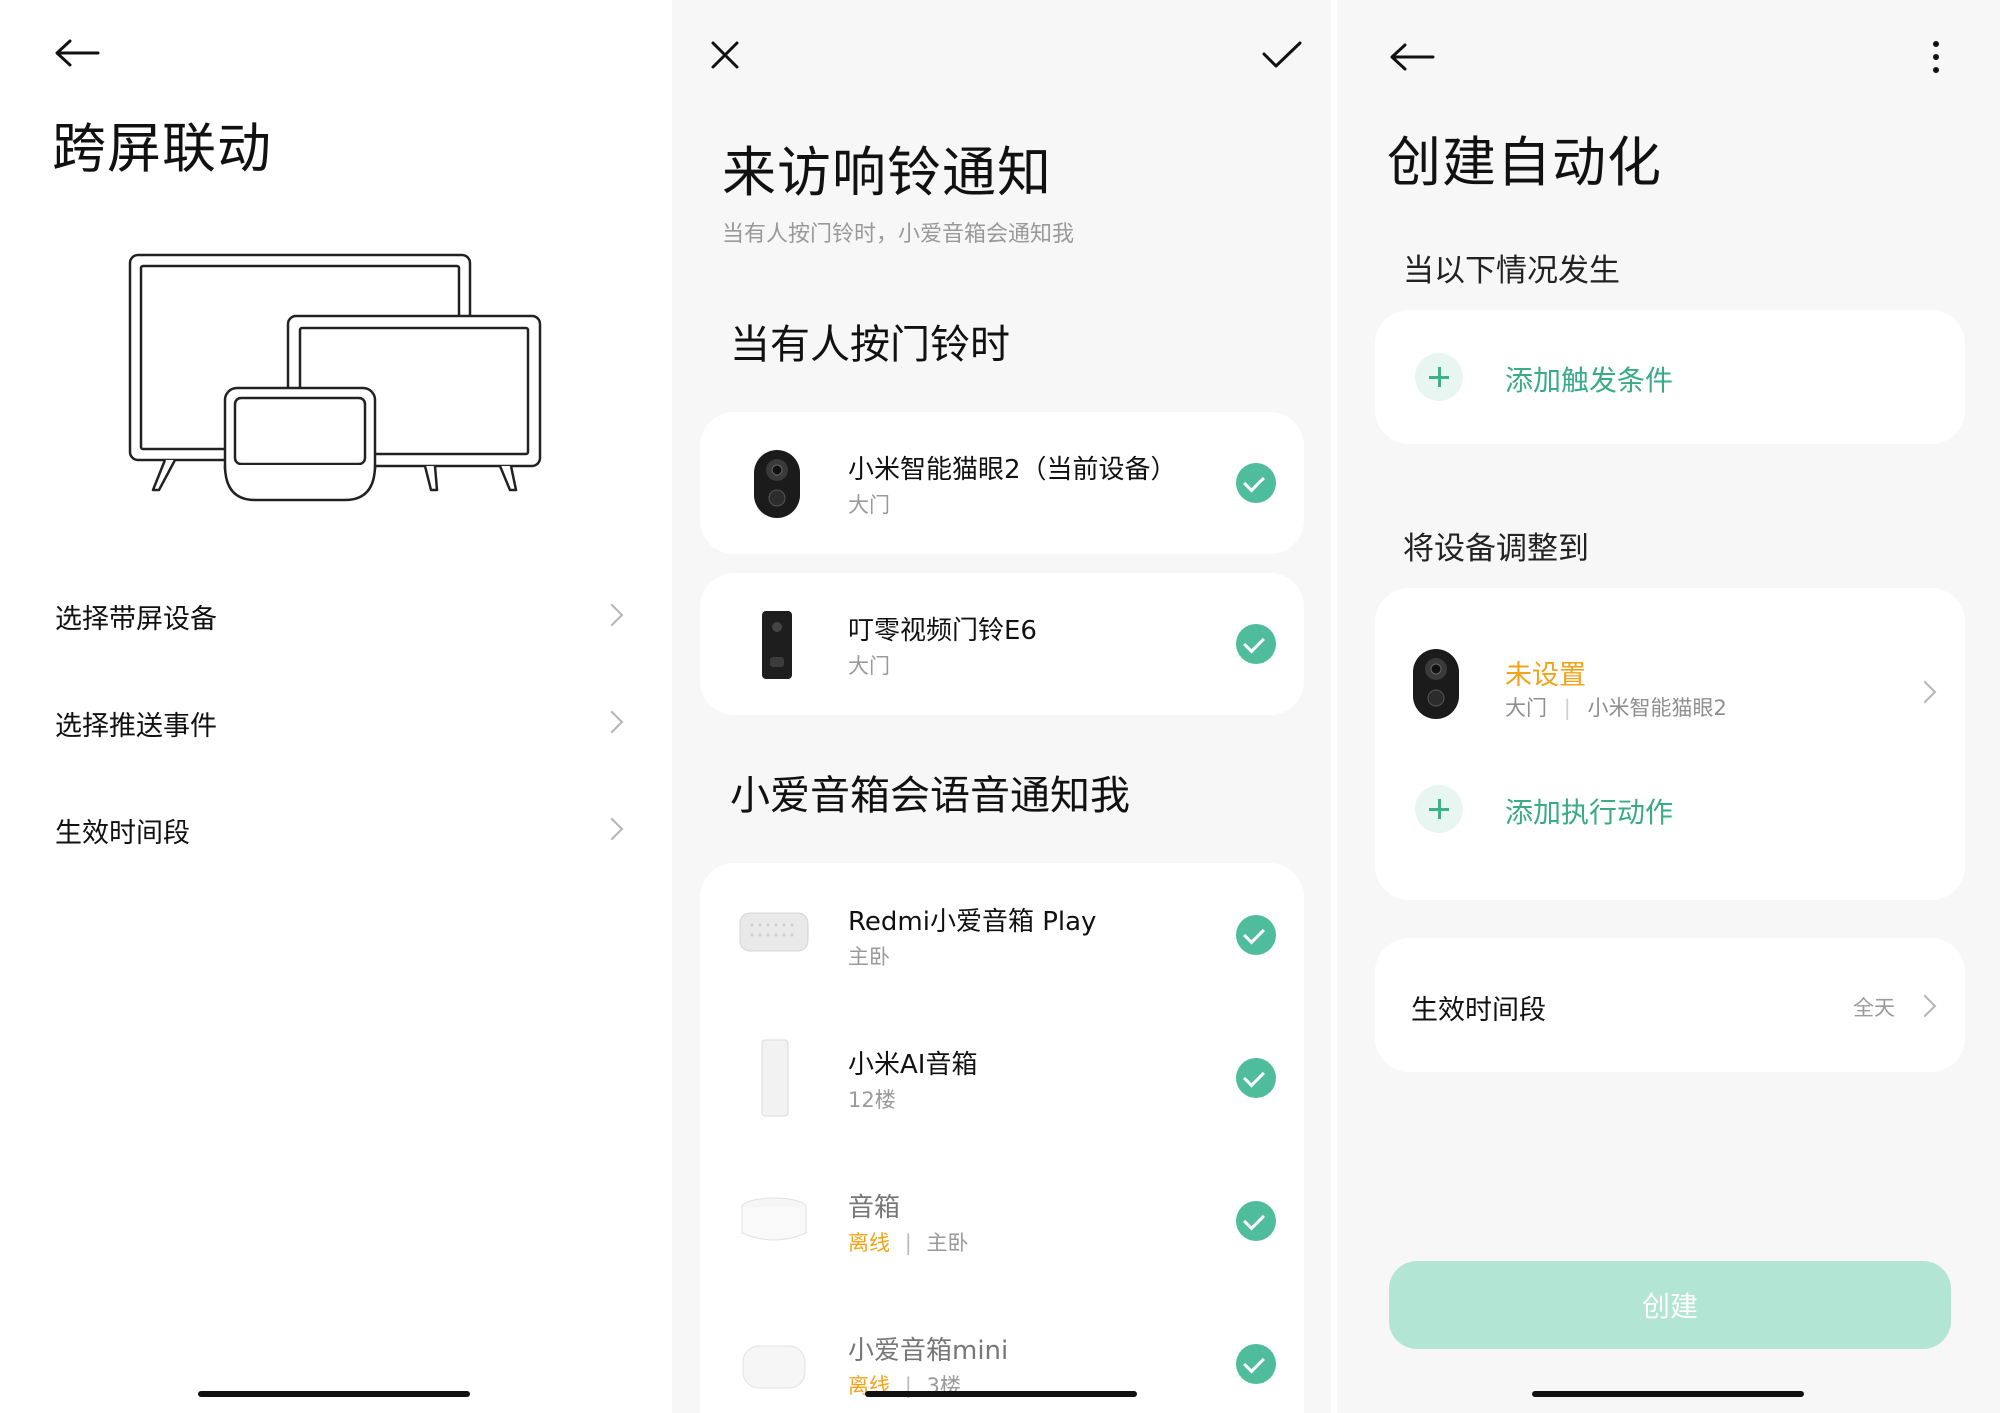  Describe the element at coordinates (774, 1367) in the screenshot. I see `mini-speaker-icon` at that location.